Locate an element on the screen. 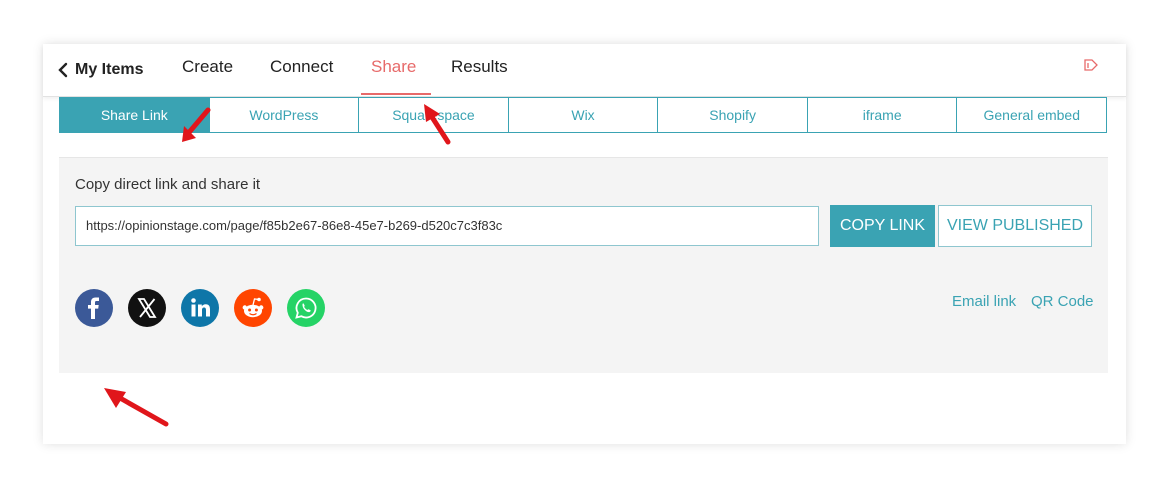 The height and width of the screenshot is (478, 1170). back-to-my-items: My Items is located at coordinates (100, 70).